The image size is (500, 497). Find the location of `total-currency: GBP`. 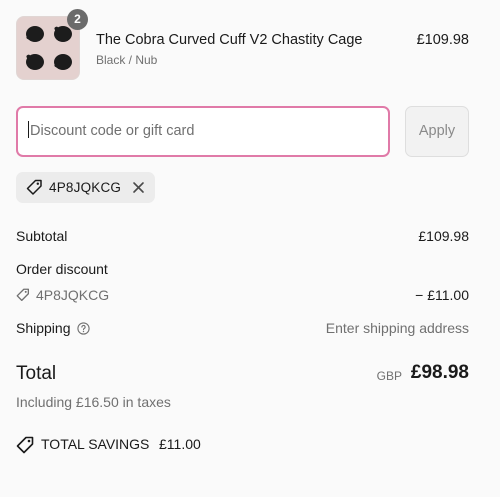

total-currency: GBP is located at coordinates (389, 376).